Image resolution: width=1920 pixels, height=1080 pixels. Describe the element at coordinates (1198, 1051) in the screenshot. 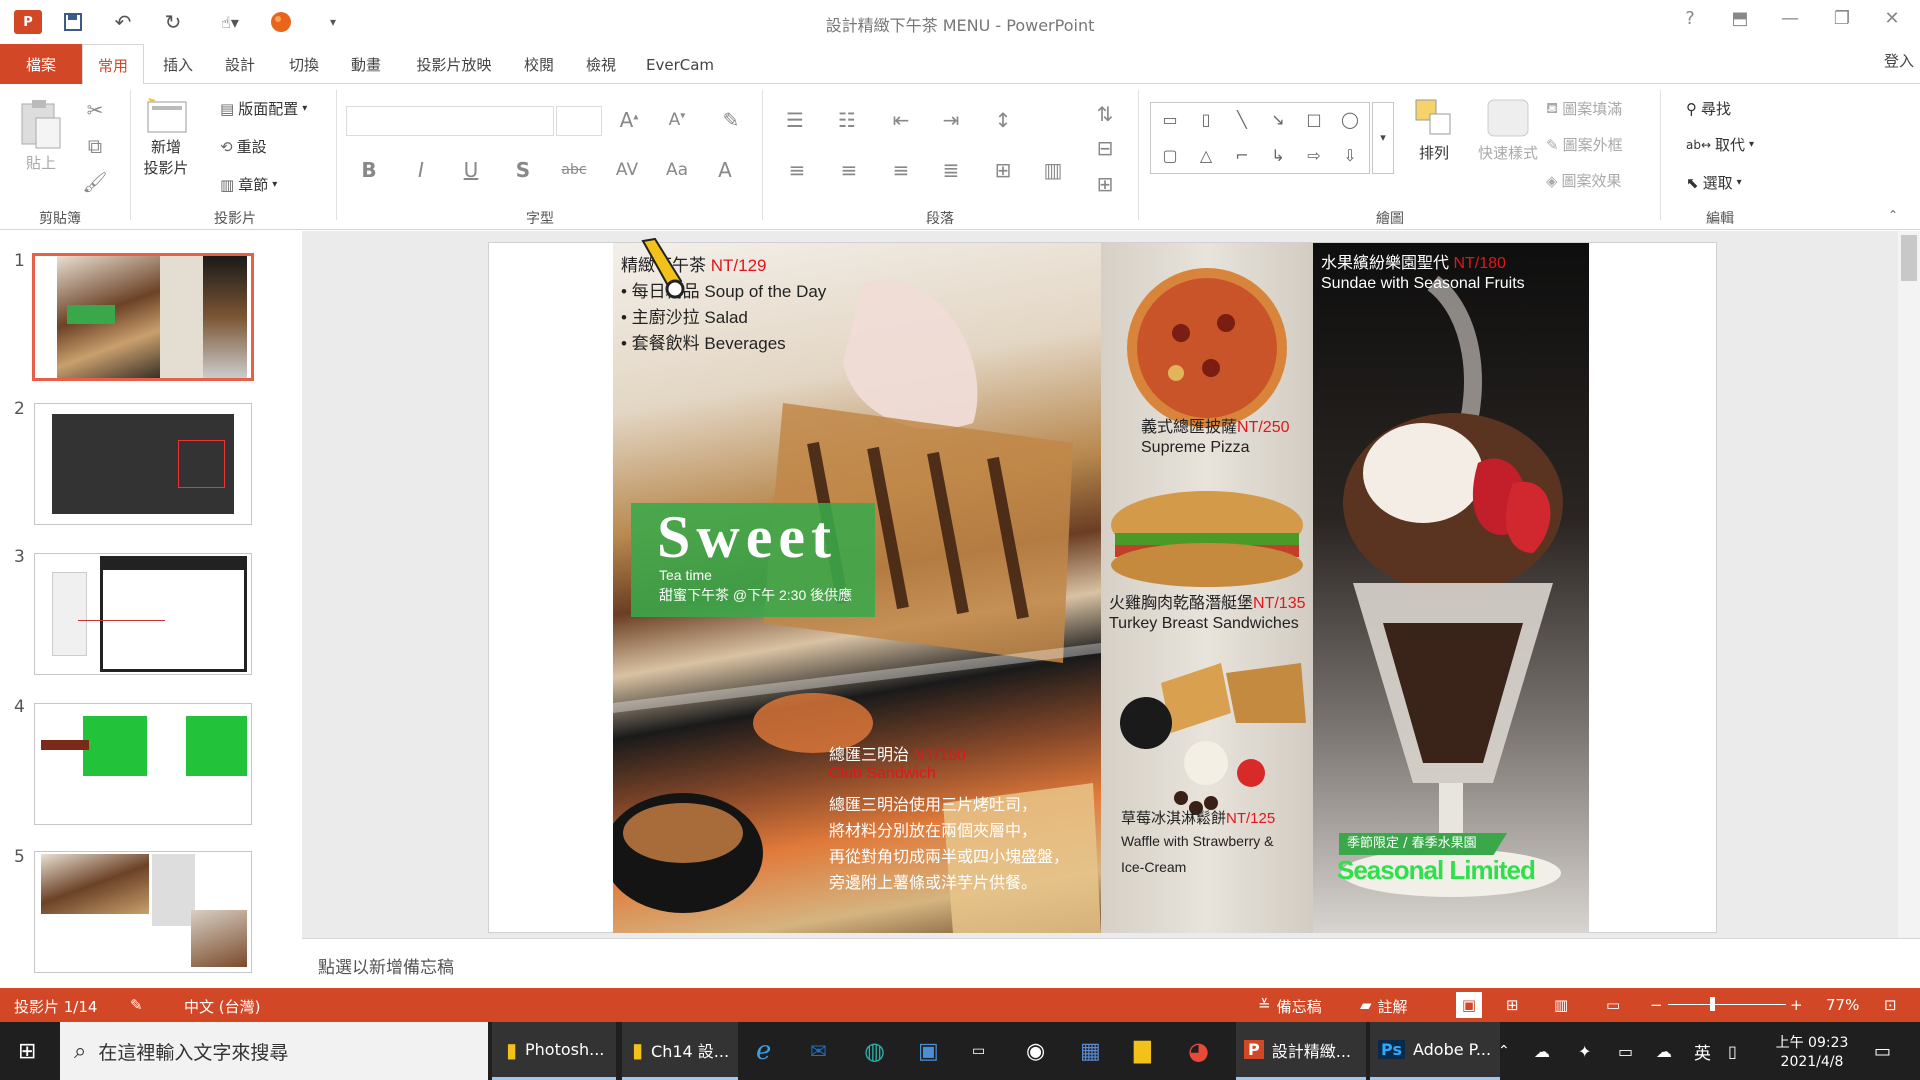

I see `chrome-icon: ◕` at that location.